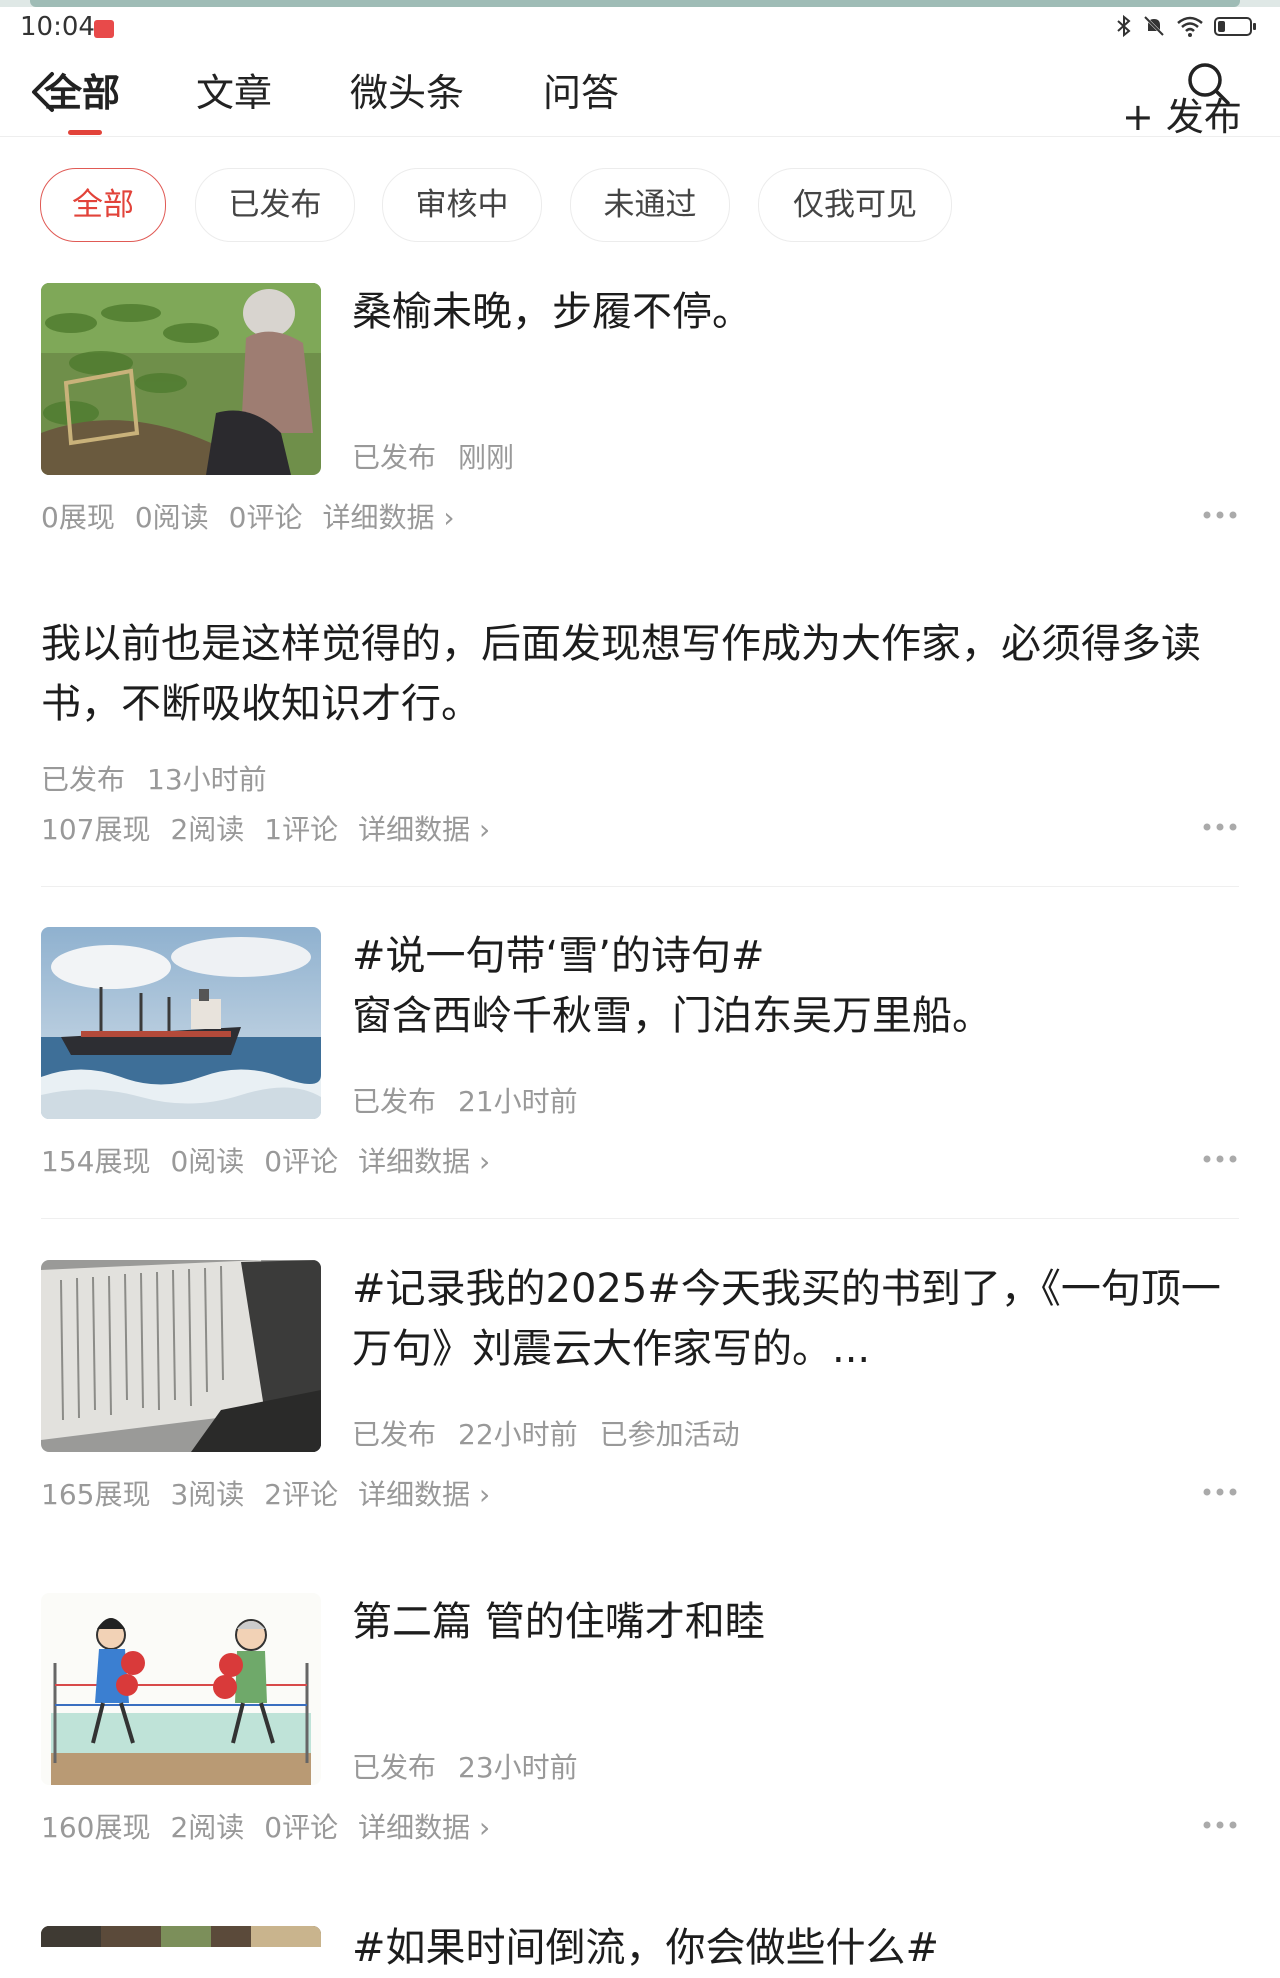 The width and height of the screenshot is (1280, 1978). What do you see at coordinates (672, 1016) in the screenshot?
I see `post-title-line: 窗含西岭千秋雪，门泊东吴万里船。` at bounding box center [672, 1016].